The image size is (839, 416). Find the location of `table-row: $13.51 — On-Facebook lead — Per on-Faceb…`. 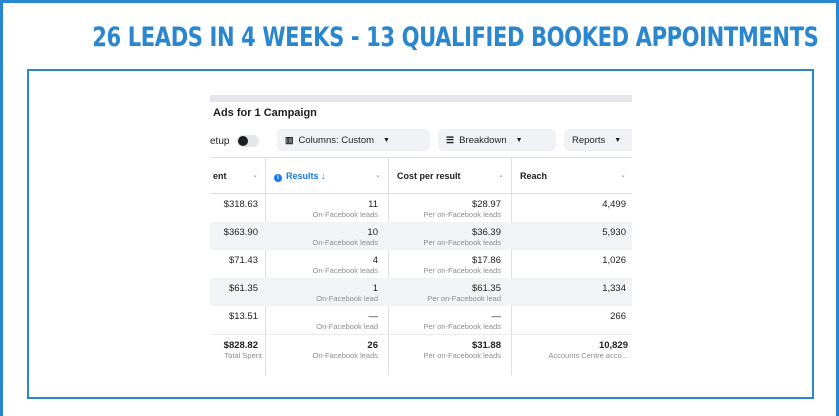

table-row: $13.51 — On-Facebook lead — Per on-Faceb… is located at coordinates (421, 320).